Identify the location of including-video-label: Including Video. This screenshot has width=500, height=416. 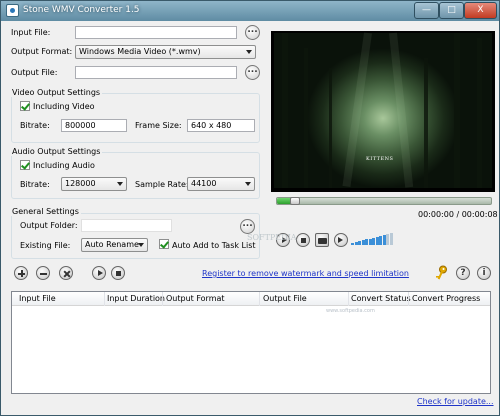
(64, 106).